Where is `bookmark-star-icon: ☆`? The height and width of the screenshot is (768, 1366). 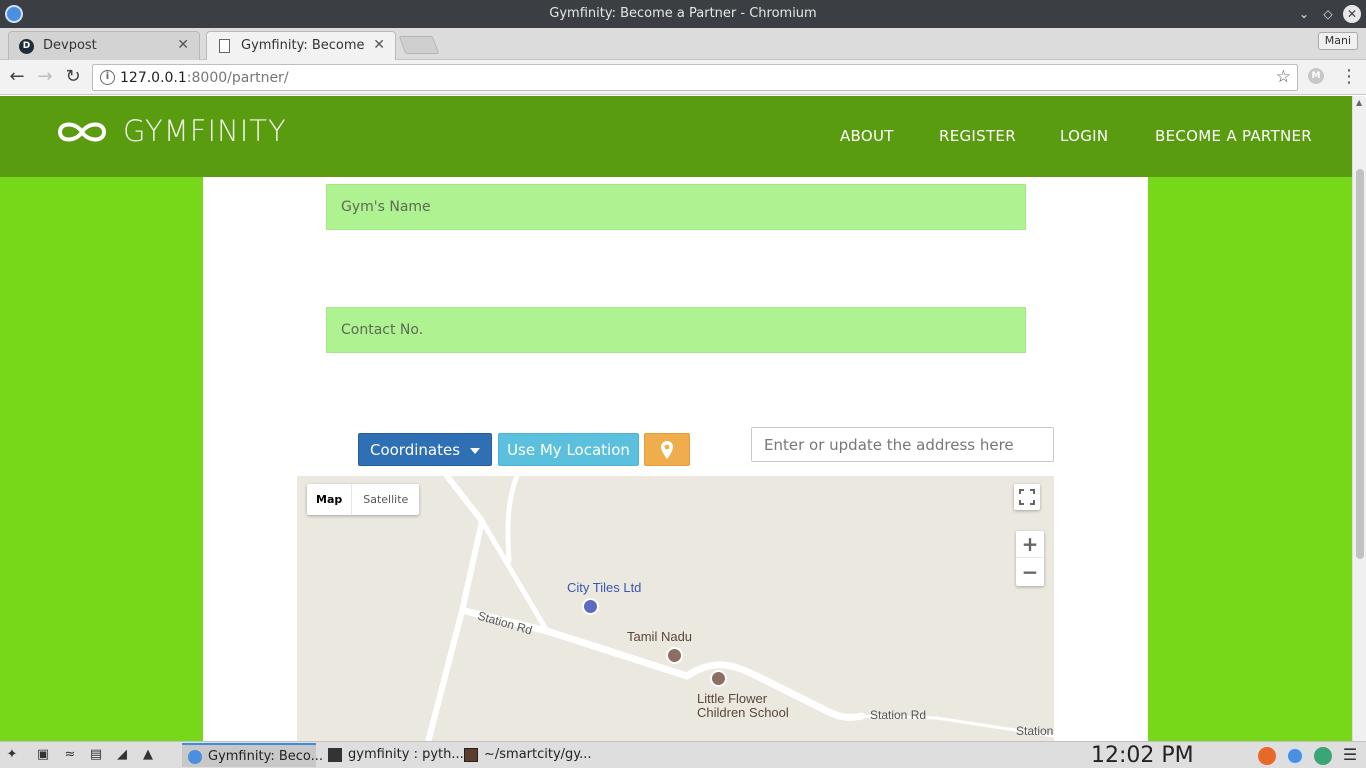 bookmark-star-icon: ☆ is located at coordinates (1283, 77).